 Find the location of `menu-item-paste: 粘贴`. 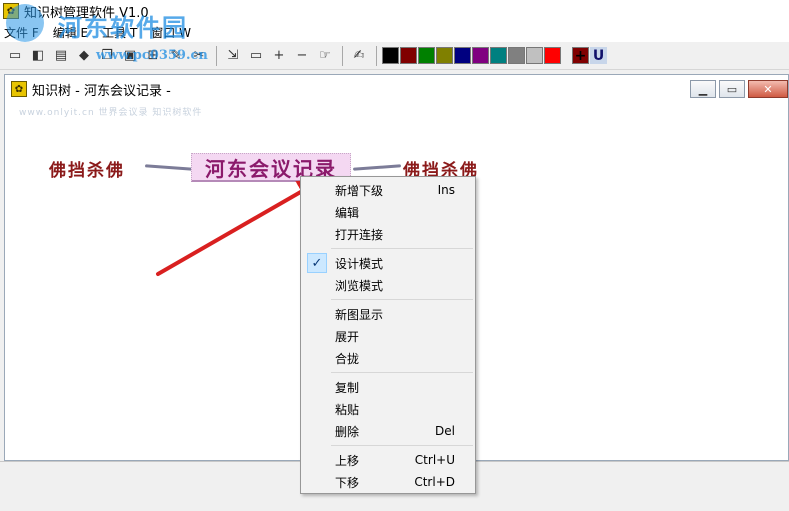

menu-item-paste: 粘贴 is located at coordinates (388, 409).